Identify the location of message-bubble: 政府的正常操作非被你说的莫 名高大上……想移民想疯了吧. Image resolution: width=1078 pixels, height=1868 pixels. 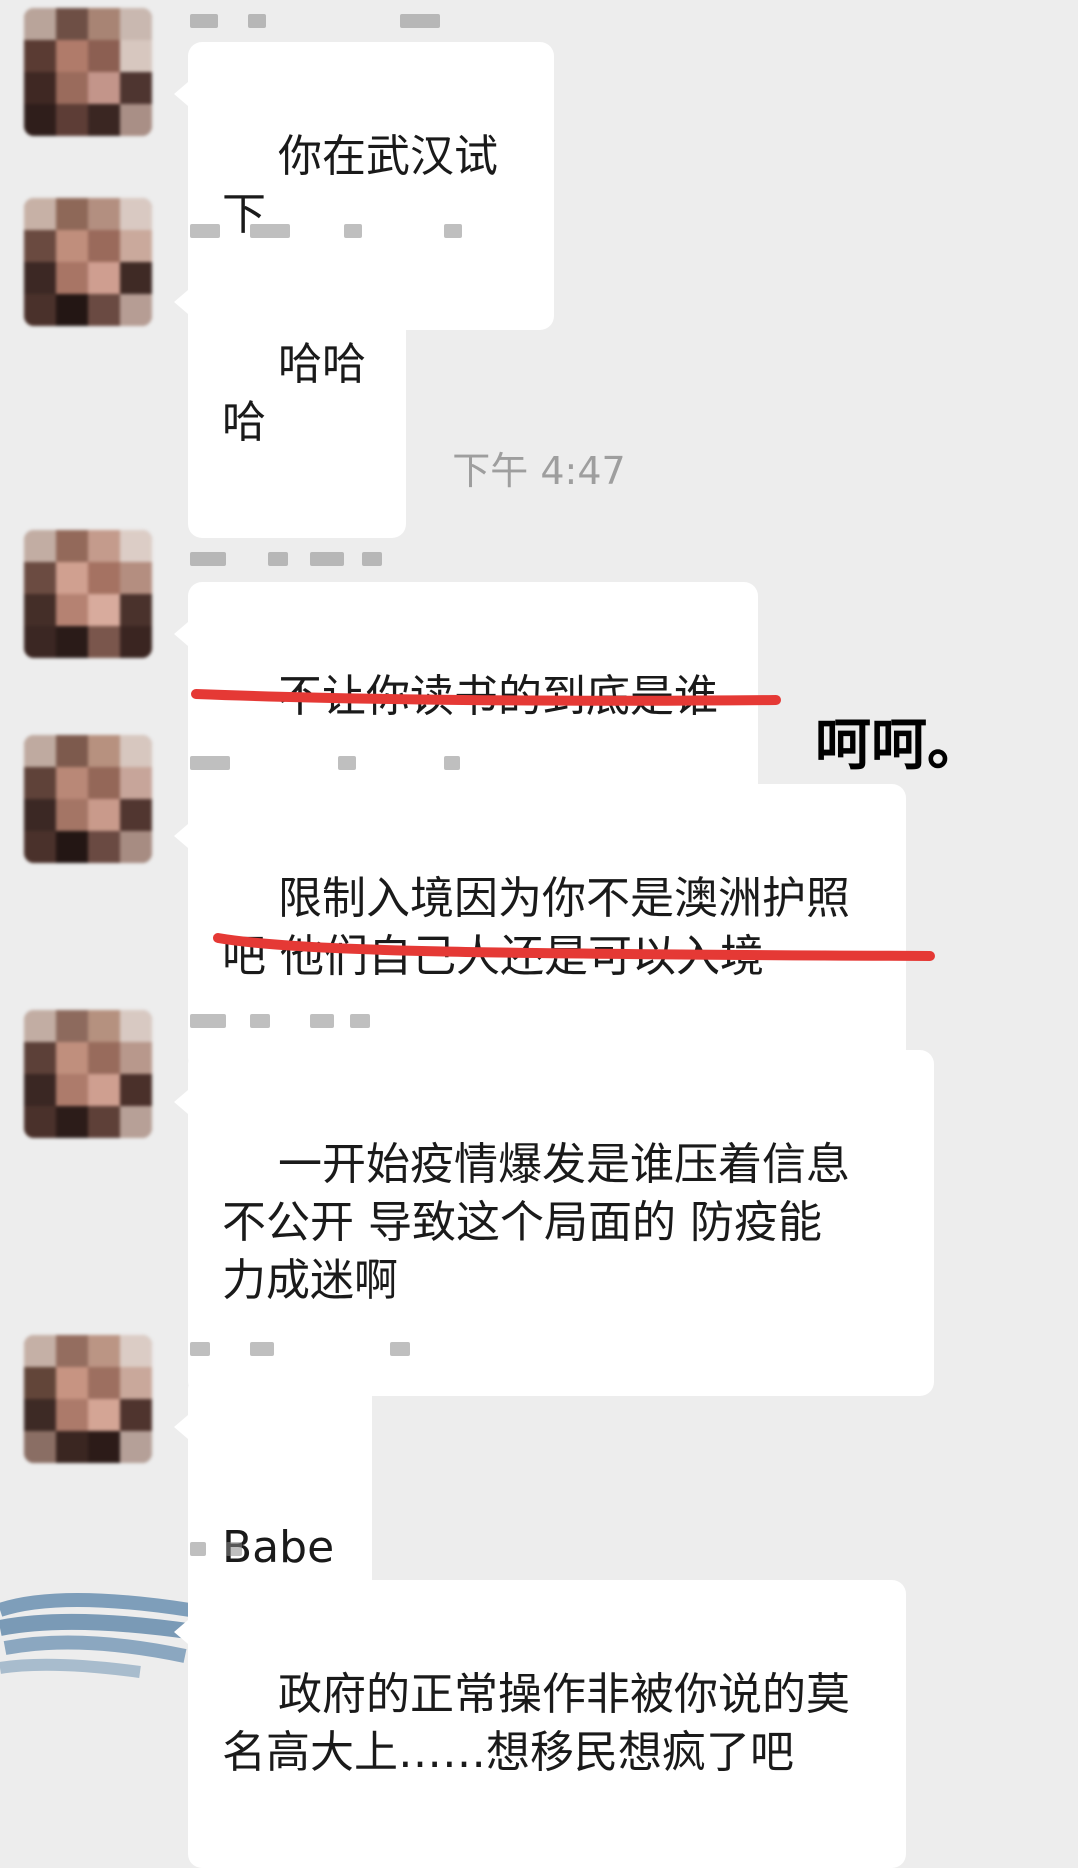
(540, 1724).